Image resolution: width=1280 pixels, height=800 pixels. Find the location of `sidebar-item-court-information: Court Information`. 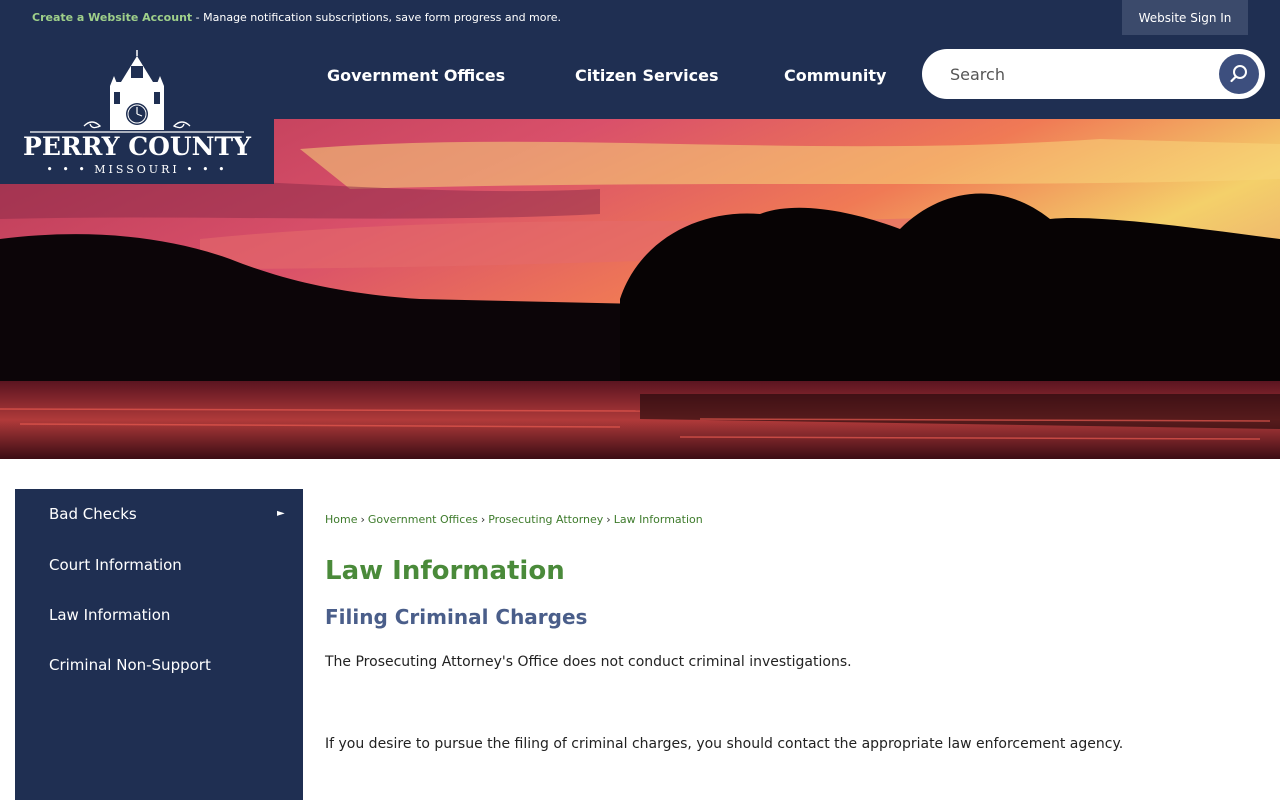

sidebar-item-court-information: Court Information is located at coordinates (115, 565).